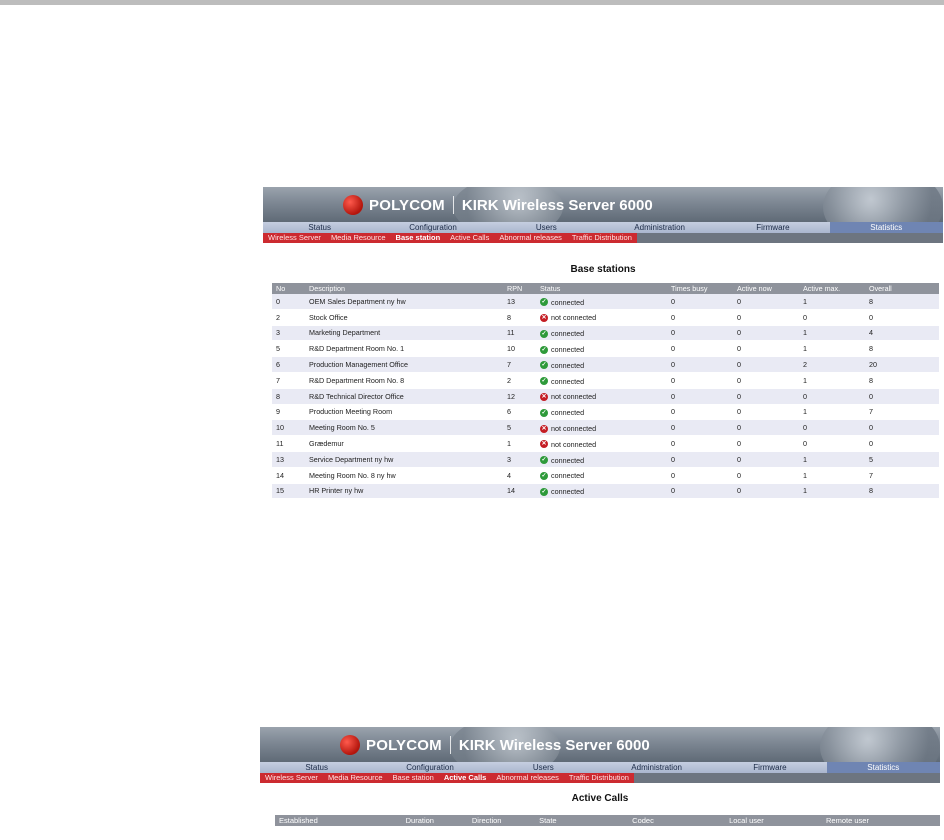 The image size is (944, 840). What do you see at coordinates (790, 238) in the screenshot?
I see `sub-nav-filler` at bounding box center [790, 238].